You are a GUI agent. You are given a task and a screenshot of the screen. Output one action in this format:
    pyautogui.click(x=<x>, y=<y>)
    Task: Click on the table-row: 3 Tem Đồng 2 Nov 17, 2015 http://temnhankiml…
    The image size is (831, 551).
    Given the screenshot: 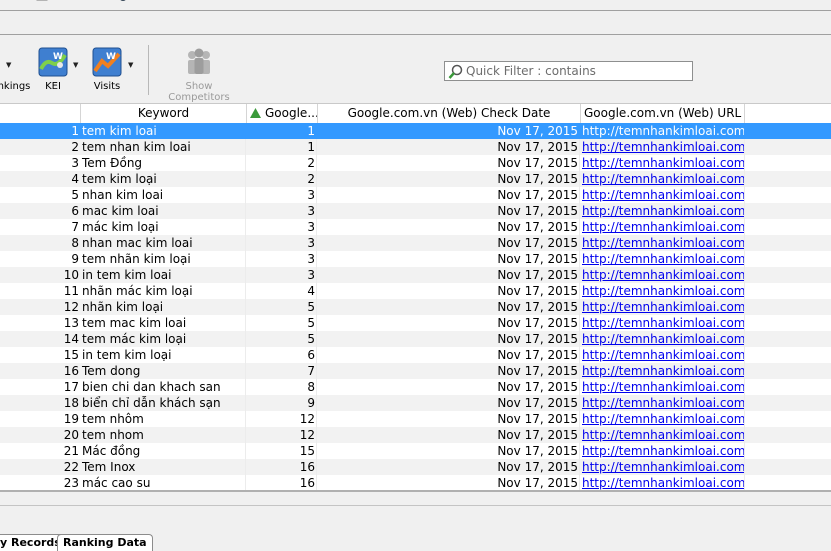 What is the action you would take?
    pyautogui.click(x=415, y=163)
    